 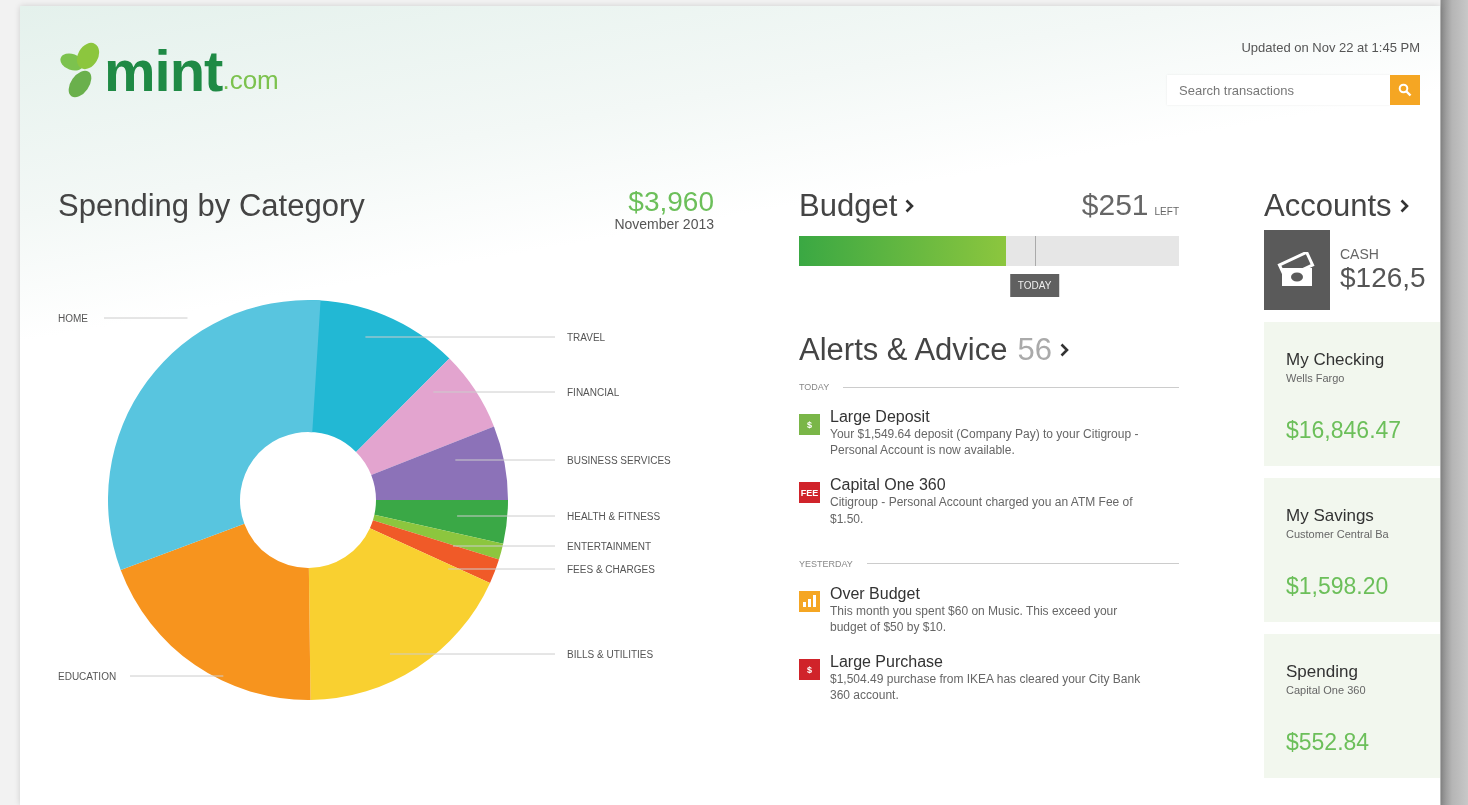 What do you see at coordinates (1352, 550) in the screenshot?
I see `account-card: My Savings Customer Central Ba $1,598.20` at bounding box center [1352, 550].